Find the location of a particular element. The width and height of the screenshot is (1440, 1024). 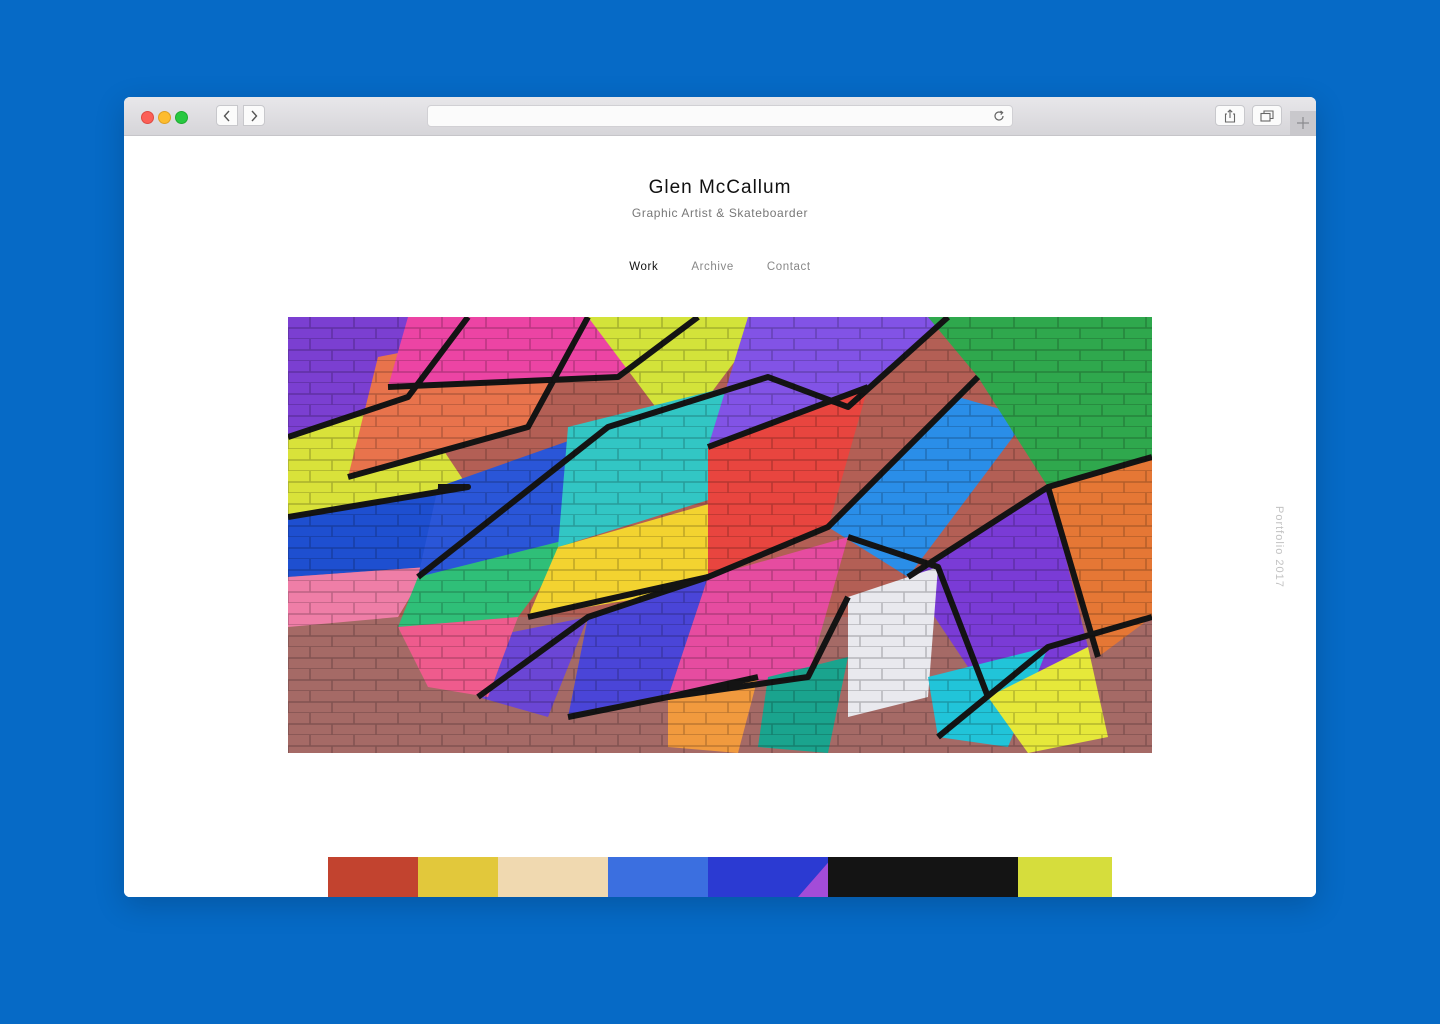

forward-arrow-icon is located at coordinates (254, 115).